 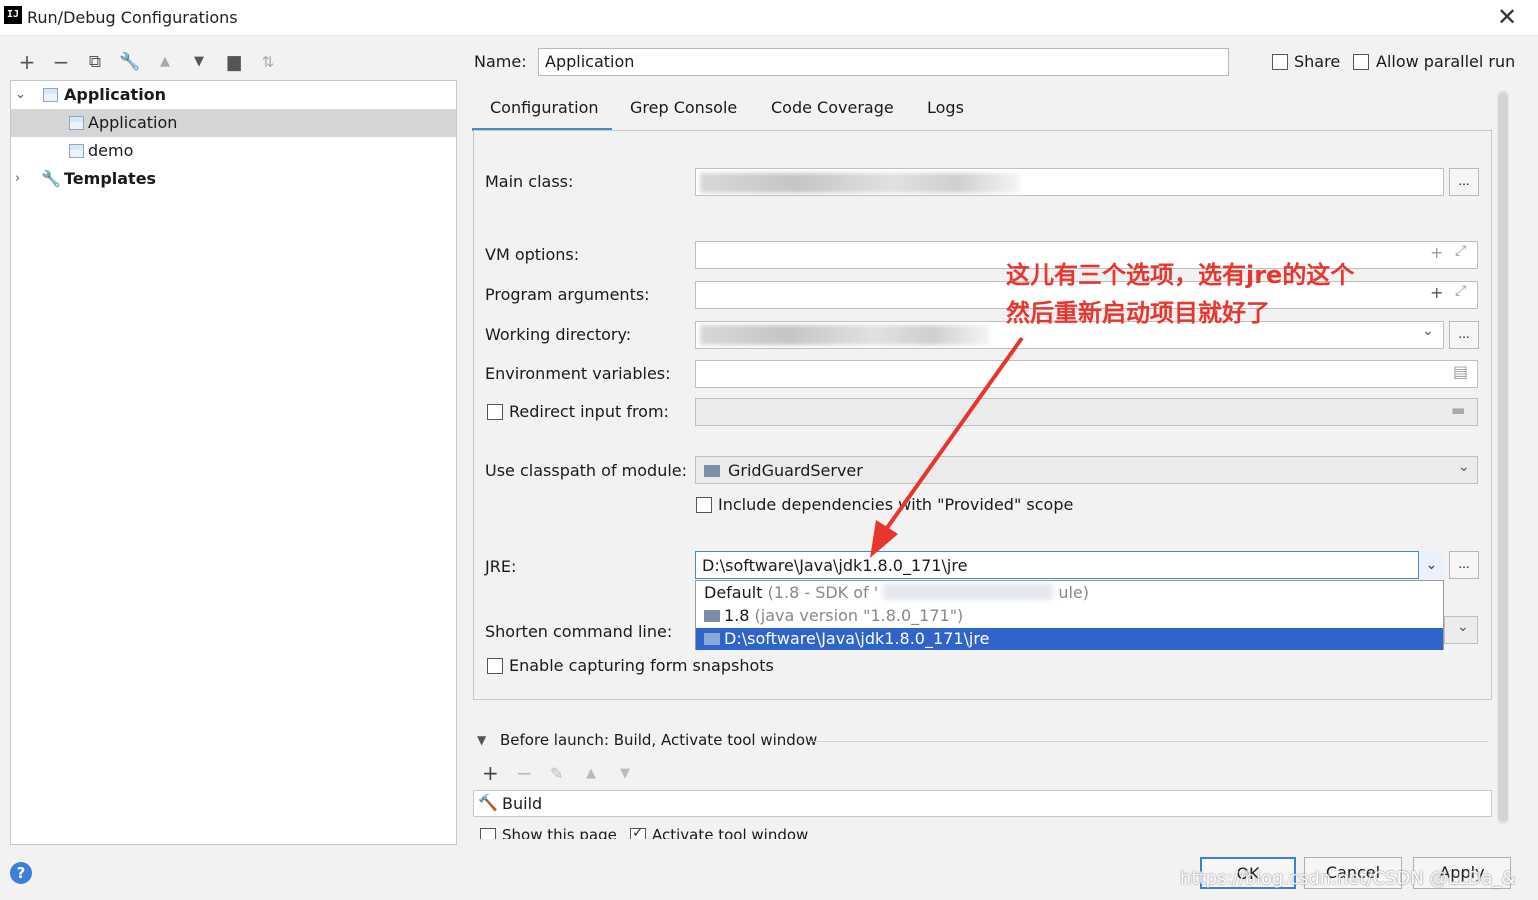 I want to click on allow-parallel-label: Allow parallel run, so click(x=1446, y=61).